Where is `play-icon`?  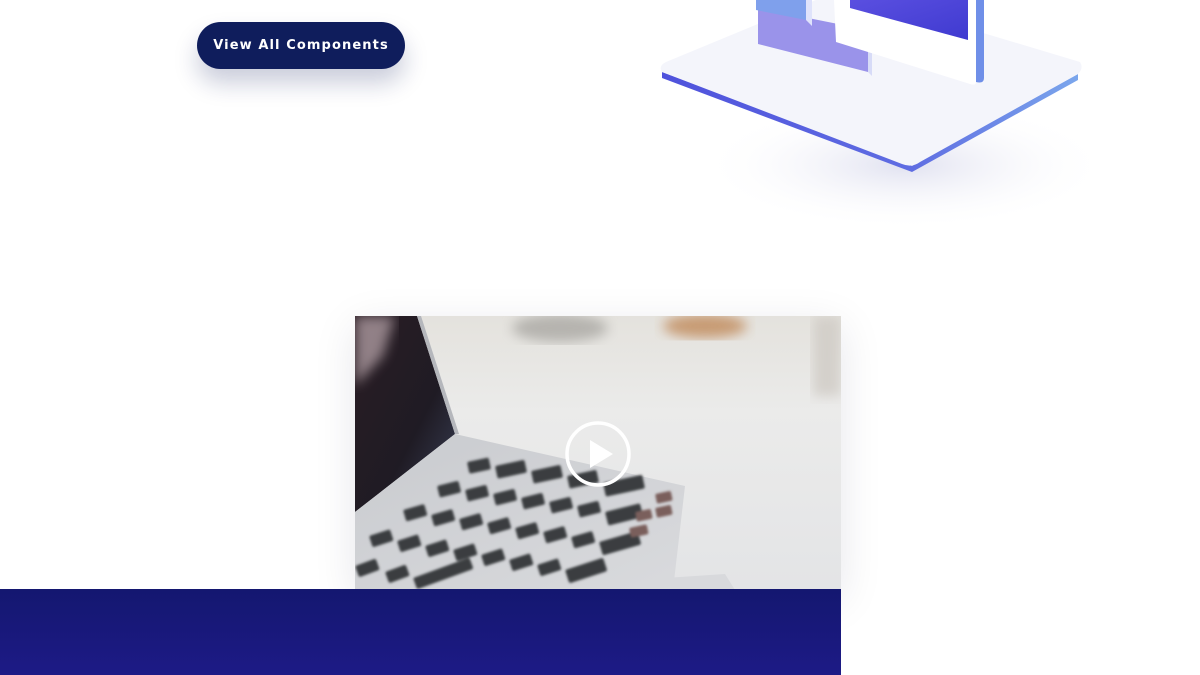
play-icon is located at coordinates (598, 454).